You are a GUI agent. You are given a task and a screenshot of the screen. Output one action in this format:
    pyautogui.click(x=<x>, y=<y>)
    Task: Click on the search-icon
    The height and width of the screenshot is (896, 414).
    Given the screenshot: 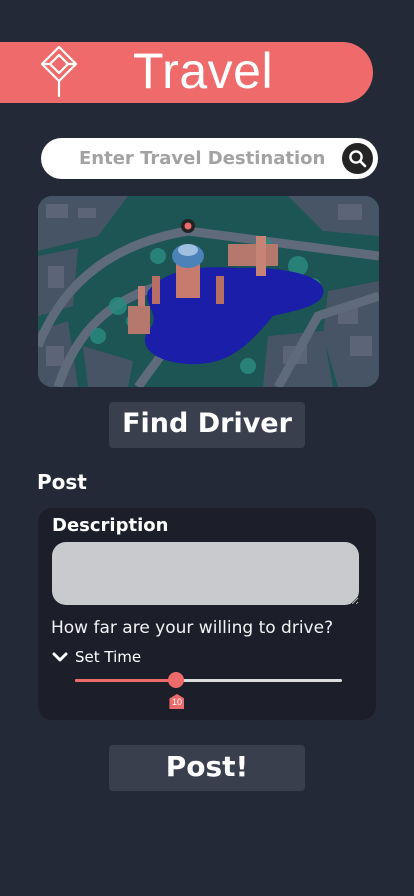 What is the action you would take?
    pyautogui.click(x=358, y=159)
    